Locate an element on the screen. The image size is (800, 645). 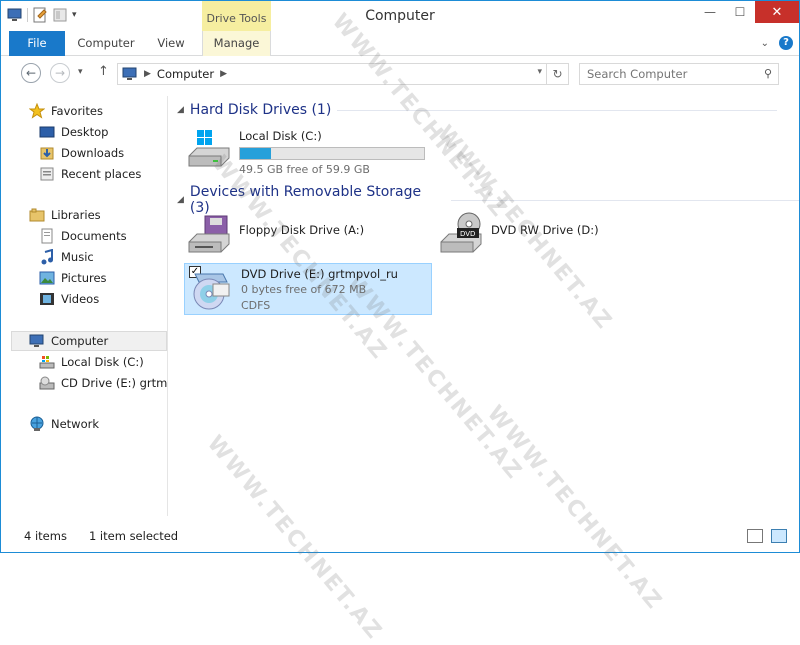
nav-item-label: Videos is located at coordinates (80, 299).